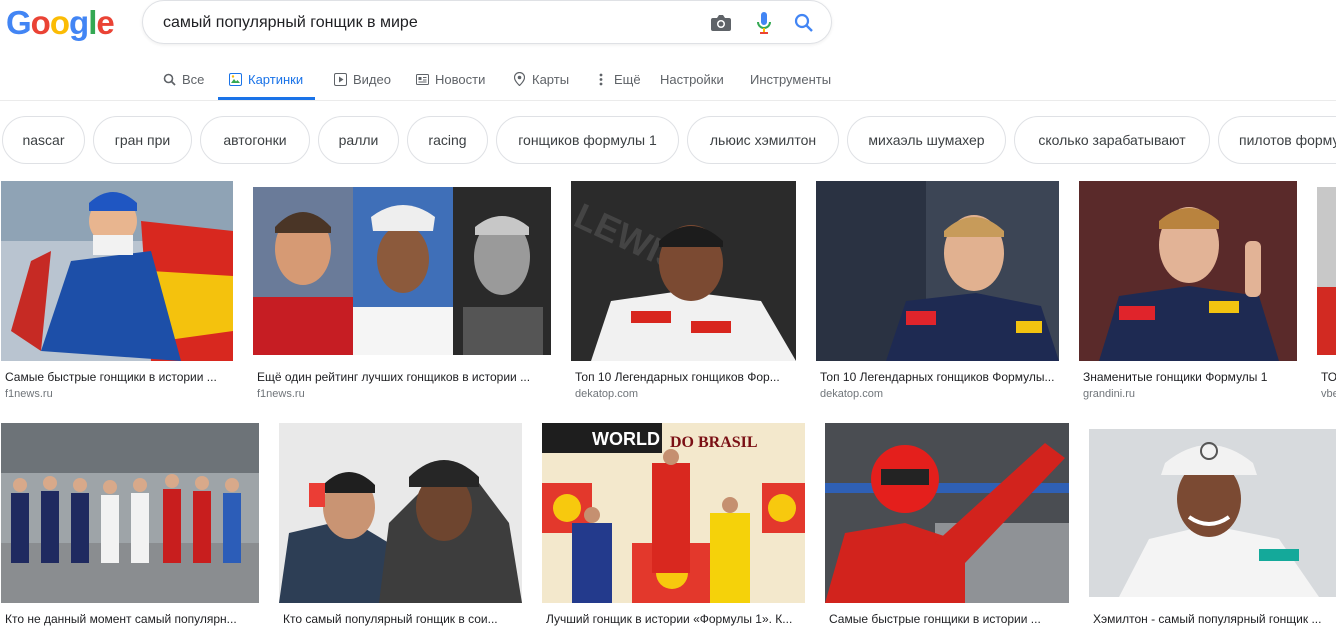  I want to click on tab-settings: Настройки, so click(692, 79).